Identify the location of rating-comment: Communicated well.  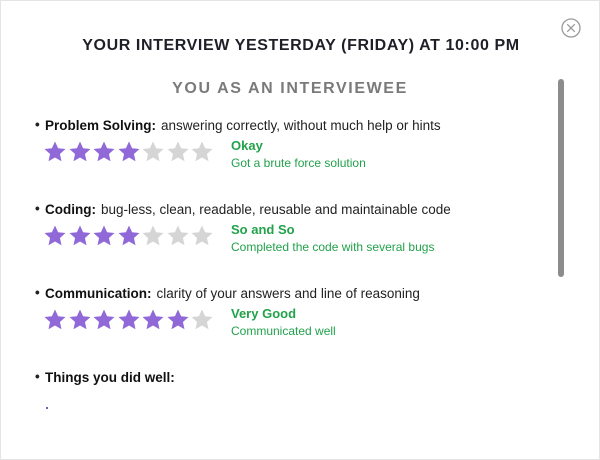
(283, 331).